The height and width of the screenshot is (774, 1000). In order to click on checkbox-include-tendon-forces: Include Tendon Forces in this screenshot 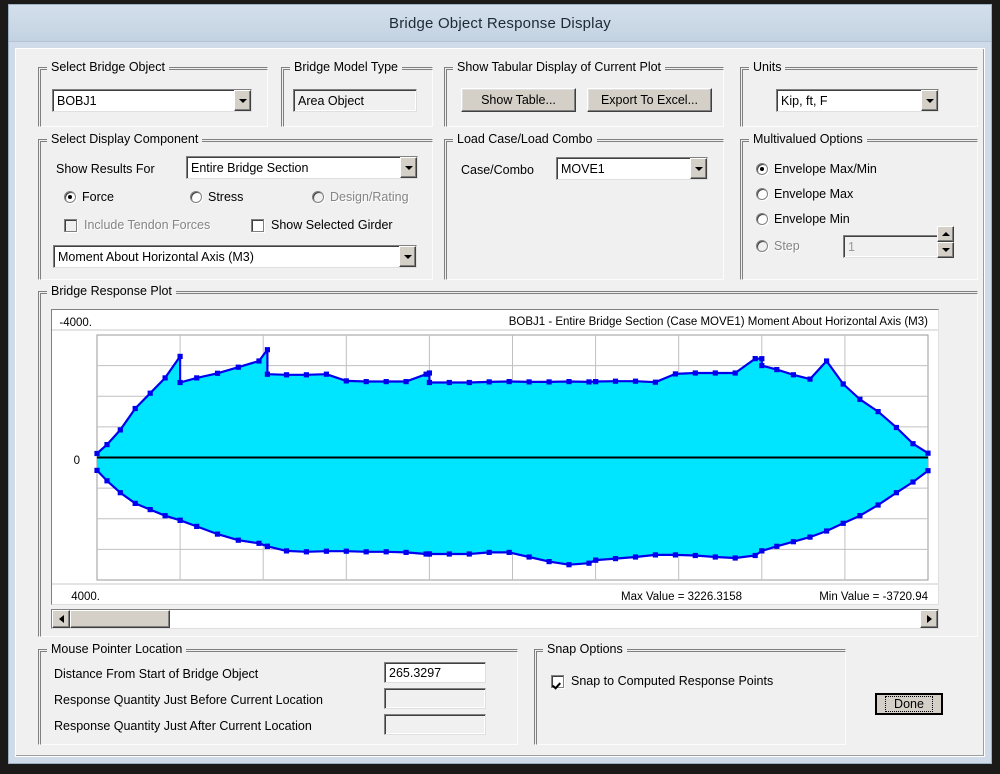, I will do `click(137, 225)`.